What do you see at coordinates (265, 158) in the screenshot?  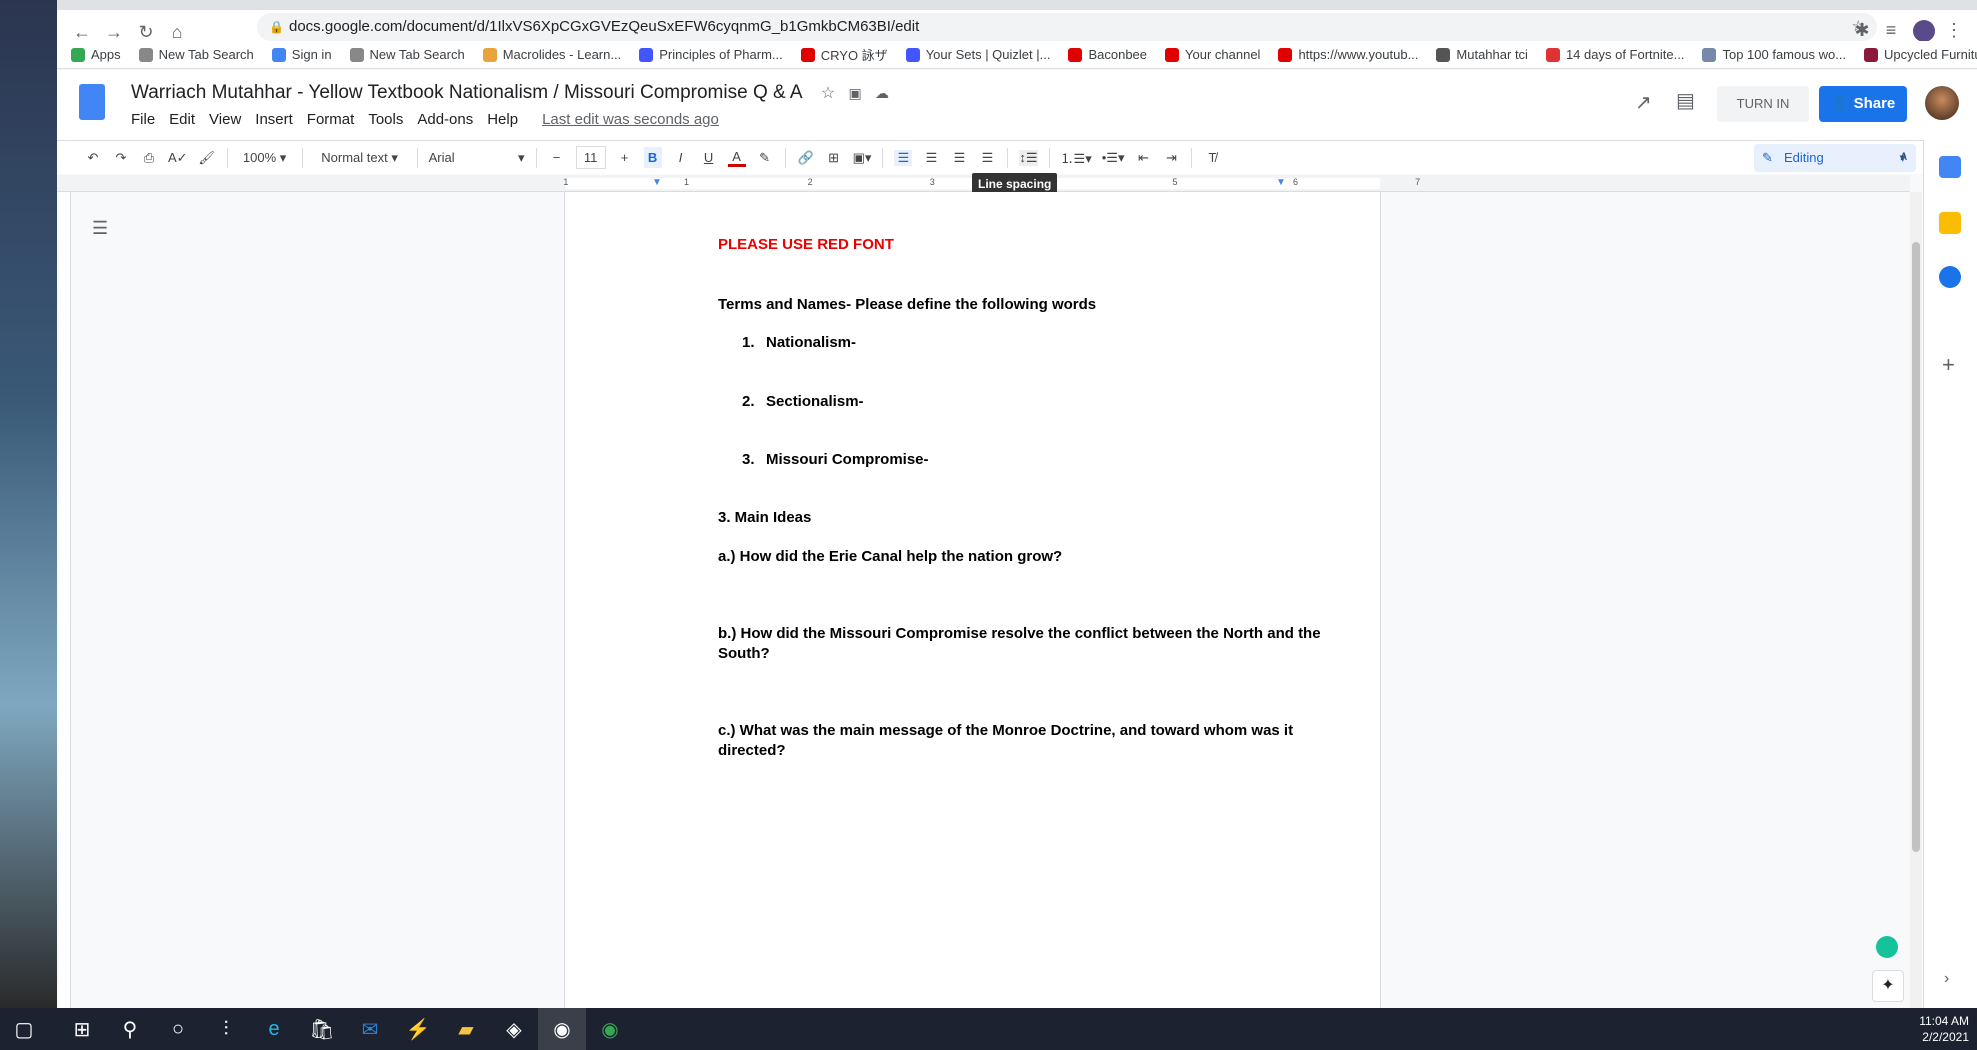 I see `zoom-select: 100% ▾` at bounding box center [265, 158].